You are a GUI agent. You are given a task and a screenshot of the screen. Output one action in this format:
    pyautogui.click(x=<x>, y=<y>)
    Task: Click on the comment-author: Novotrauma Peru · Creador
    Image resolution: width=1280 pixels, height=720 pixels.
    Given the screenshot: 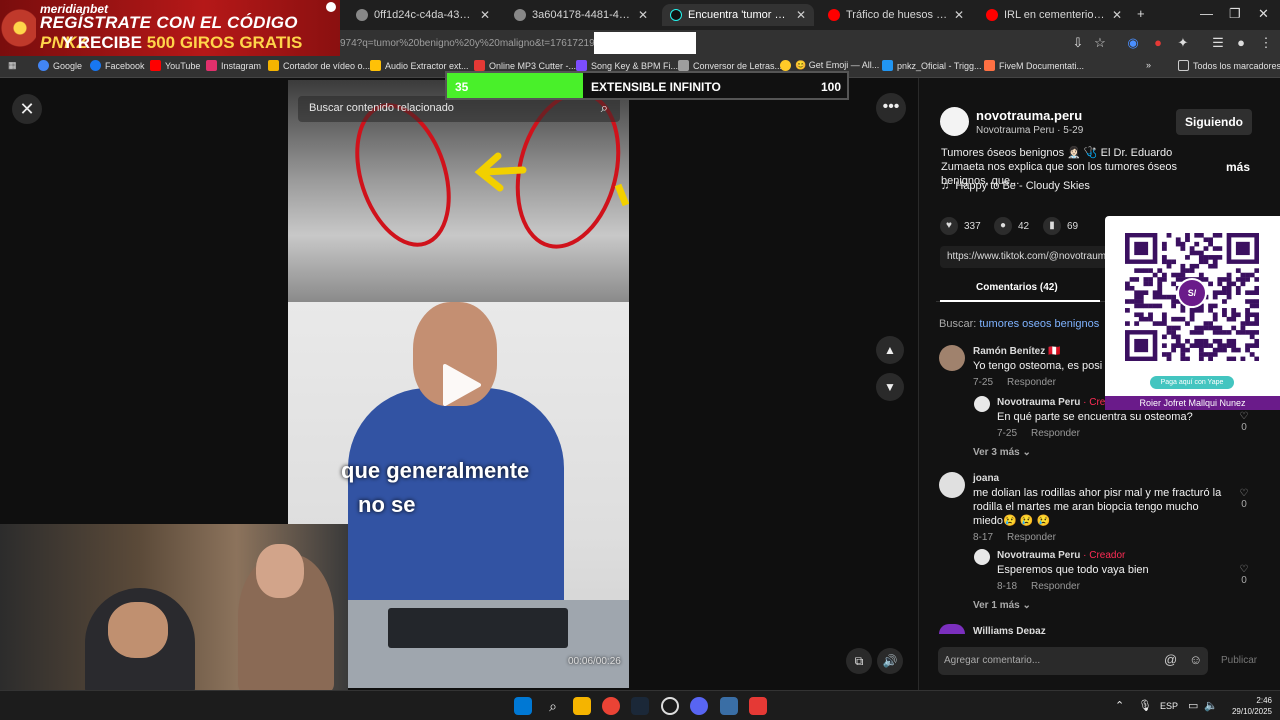 What is the action you would take?
    pyautogui.click(x=1061, y=555)
    